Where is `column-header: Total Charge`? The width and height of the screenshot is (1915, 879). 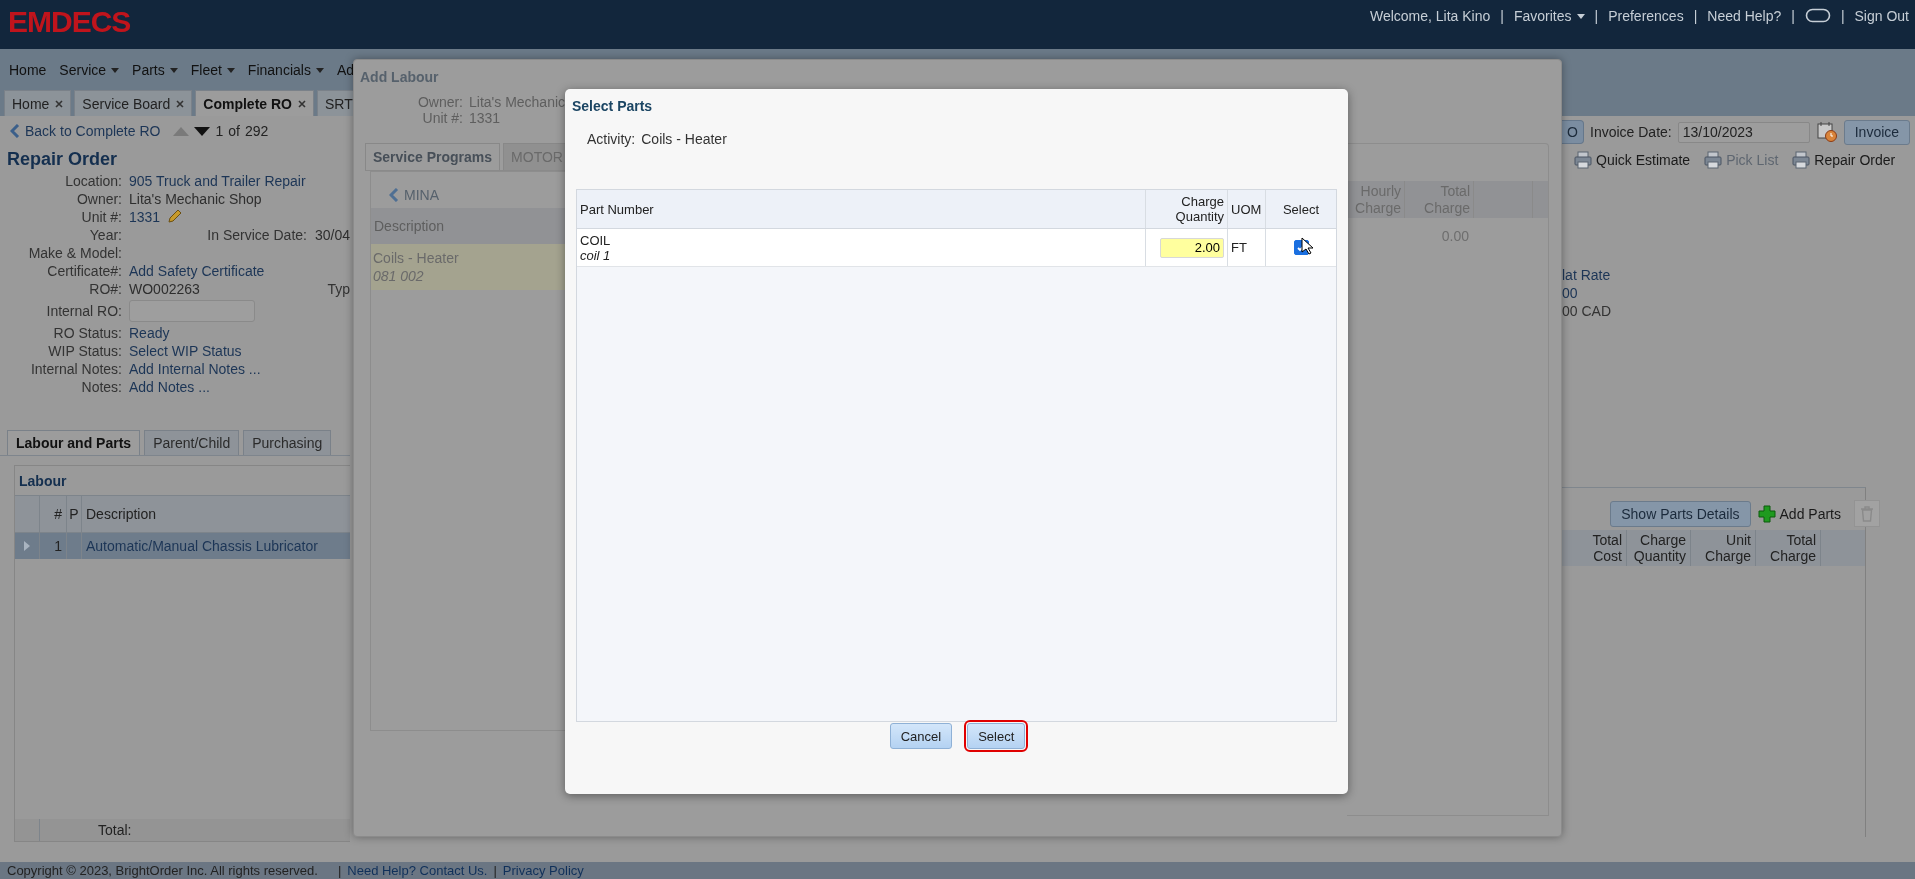
column-header: Total Charge is located at coordinates (1788, 548).